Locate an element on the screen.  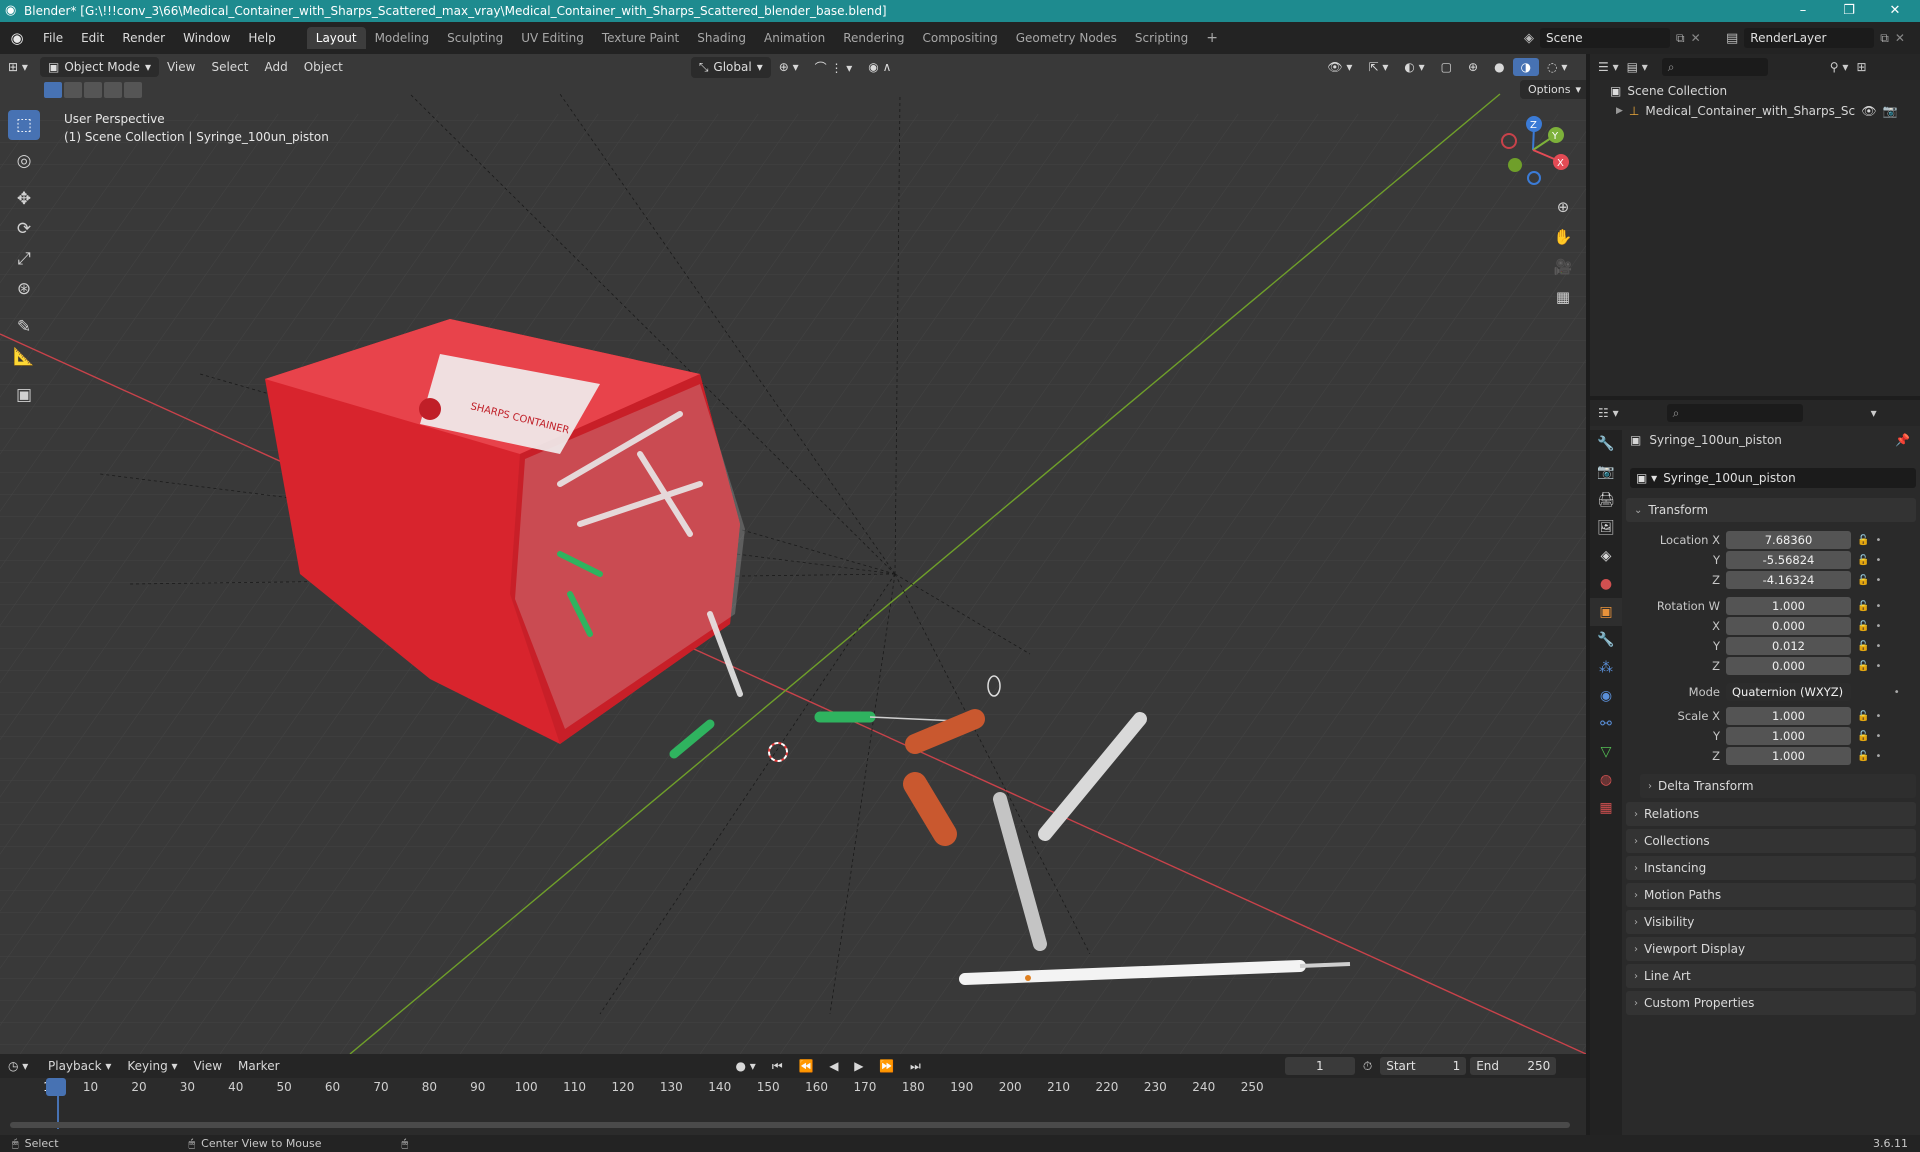
output-tab-icon: 🖨 is located at coordinates (1606, 500).